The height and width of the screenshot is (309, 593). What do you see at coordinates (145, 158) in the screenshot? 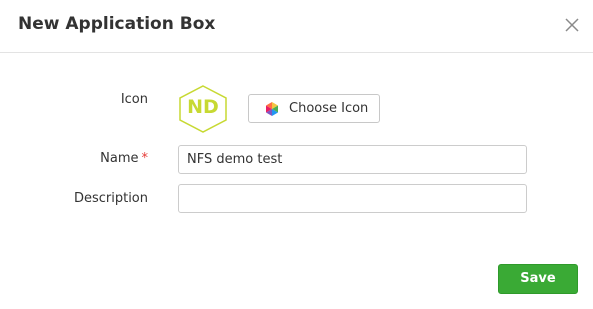
I see `required-marker: *` at bounding box center [145, 158].